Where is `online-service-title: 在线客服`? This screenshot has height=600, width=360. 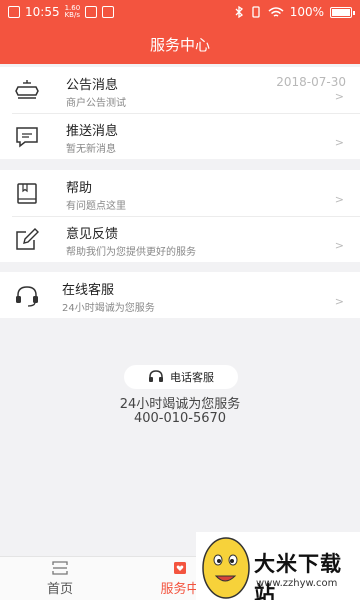
online-service-title: 在线客服 is located at coordinates (88, 290).